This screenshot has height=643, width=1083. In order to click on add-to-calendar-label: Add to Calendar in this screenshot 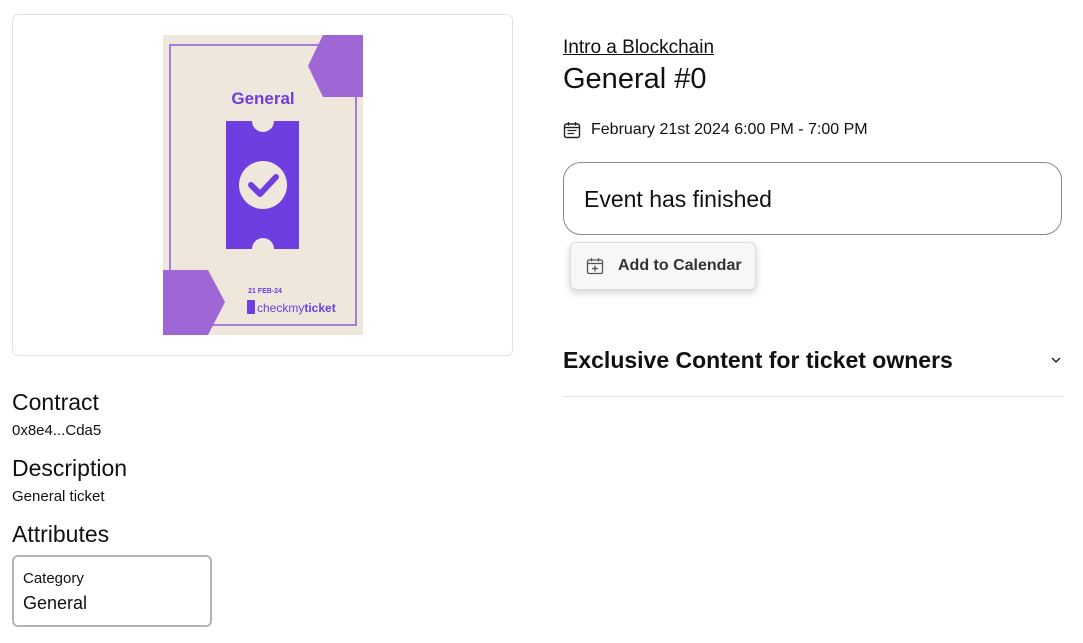, I will do `click(680, 265)`.